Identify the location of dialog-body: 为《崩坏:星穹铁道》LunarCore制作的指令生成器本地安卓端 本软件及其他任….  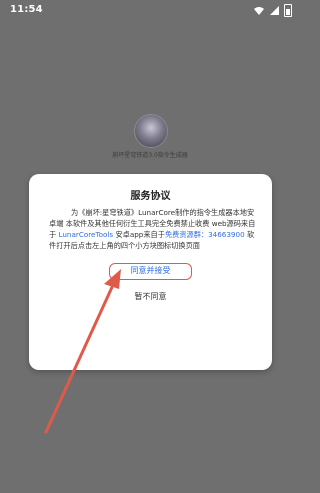
(154, 229).